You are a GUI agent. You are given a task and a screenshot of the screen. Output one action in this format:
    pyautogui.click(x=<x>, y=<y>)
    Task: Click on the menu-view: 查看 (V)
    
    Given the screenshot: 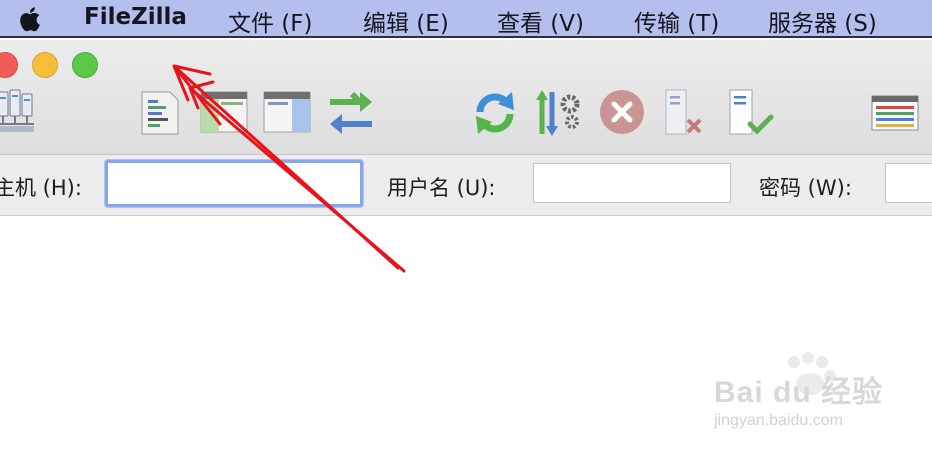 What is the action you would take?
    pyautogui.click(x=540, y=21)
    